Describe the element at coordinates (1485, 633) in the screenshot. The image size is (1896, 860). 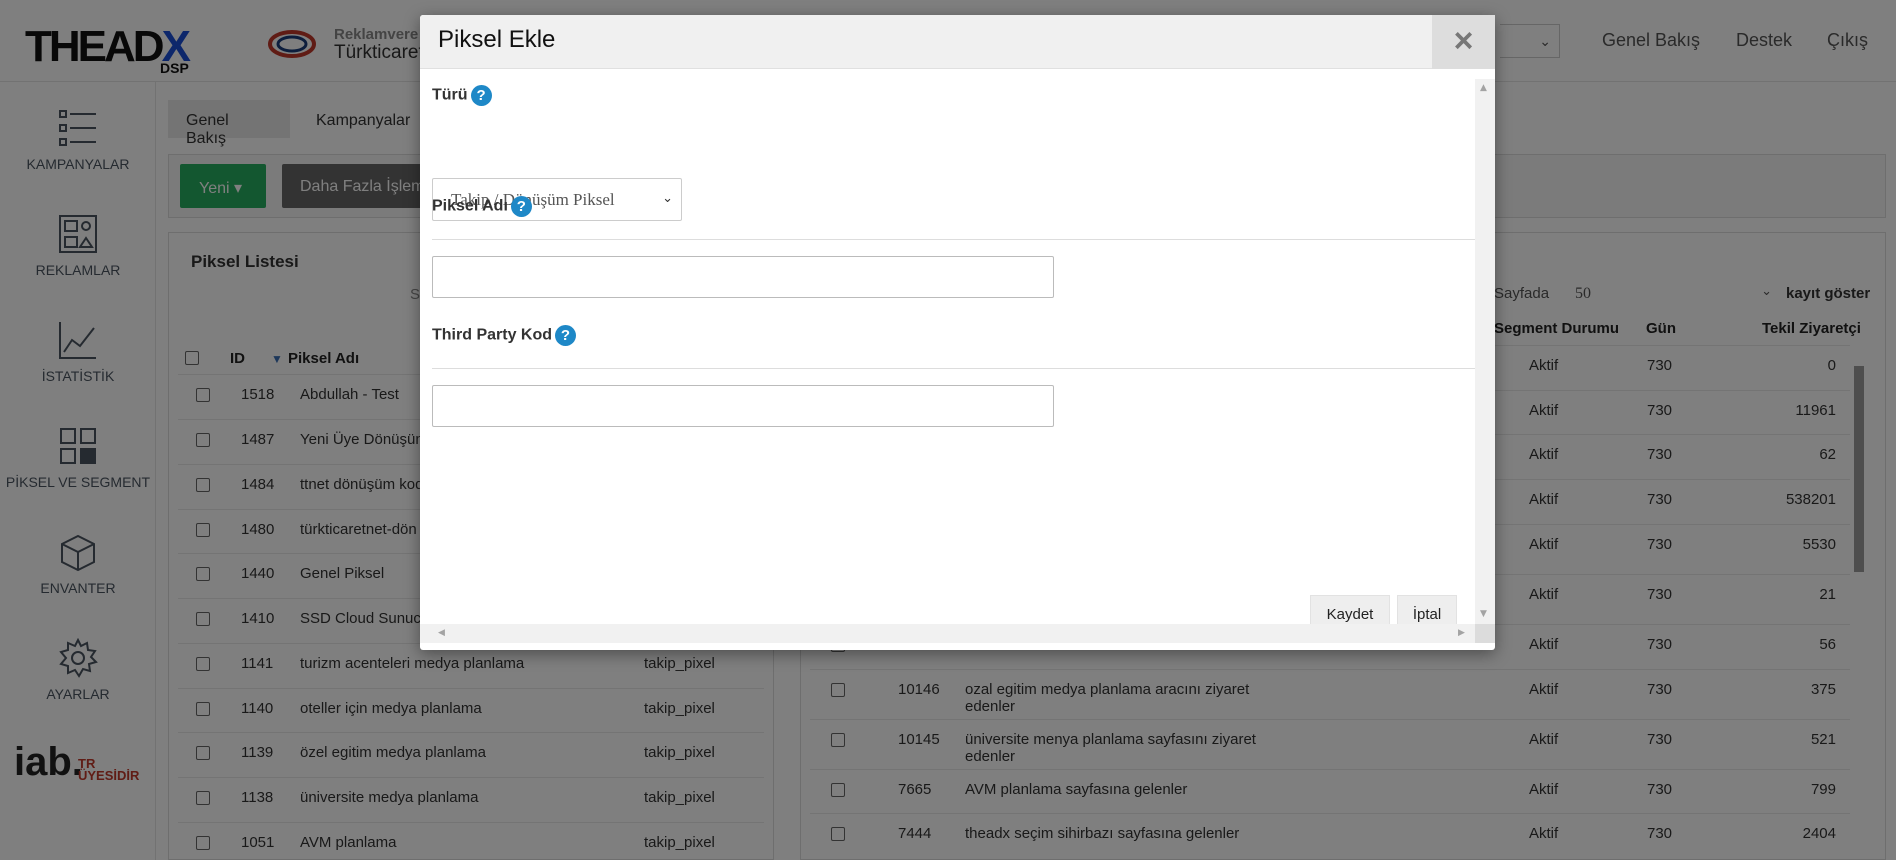
I see `scrollbar-corner` at that location.